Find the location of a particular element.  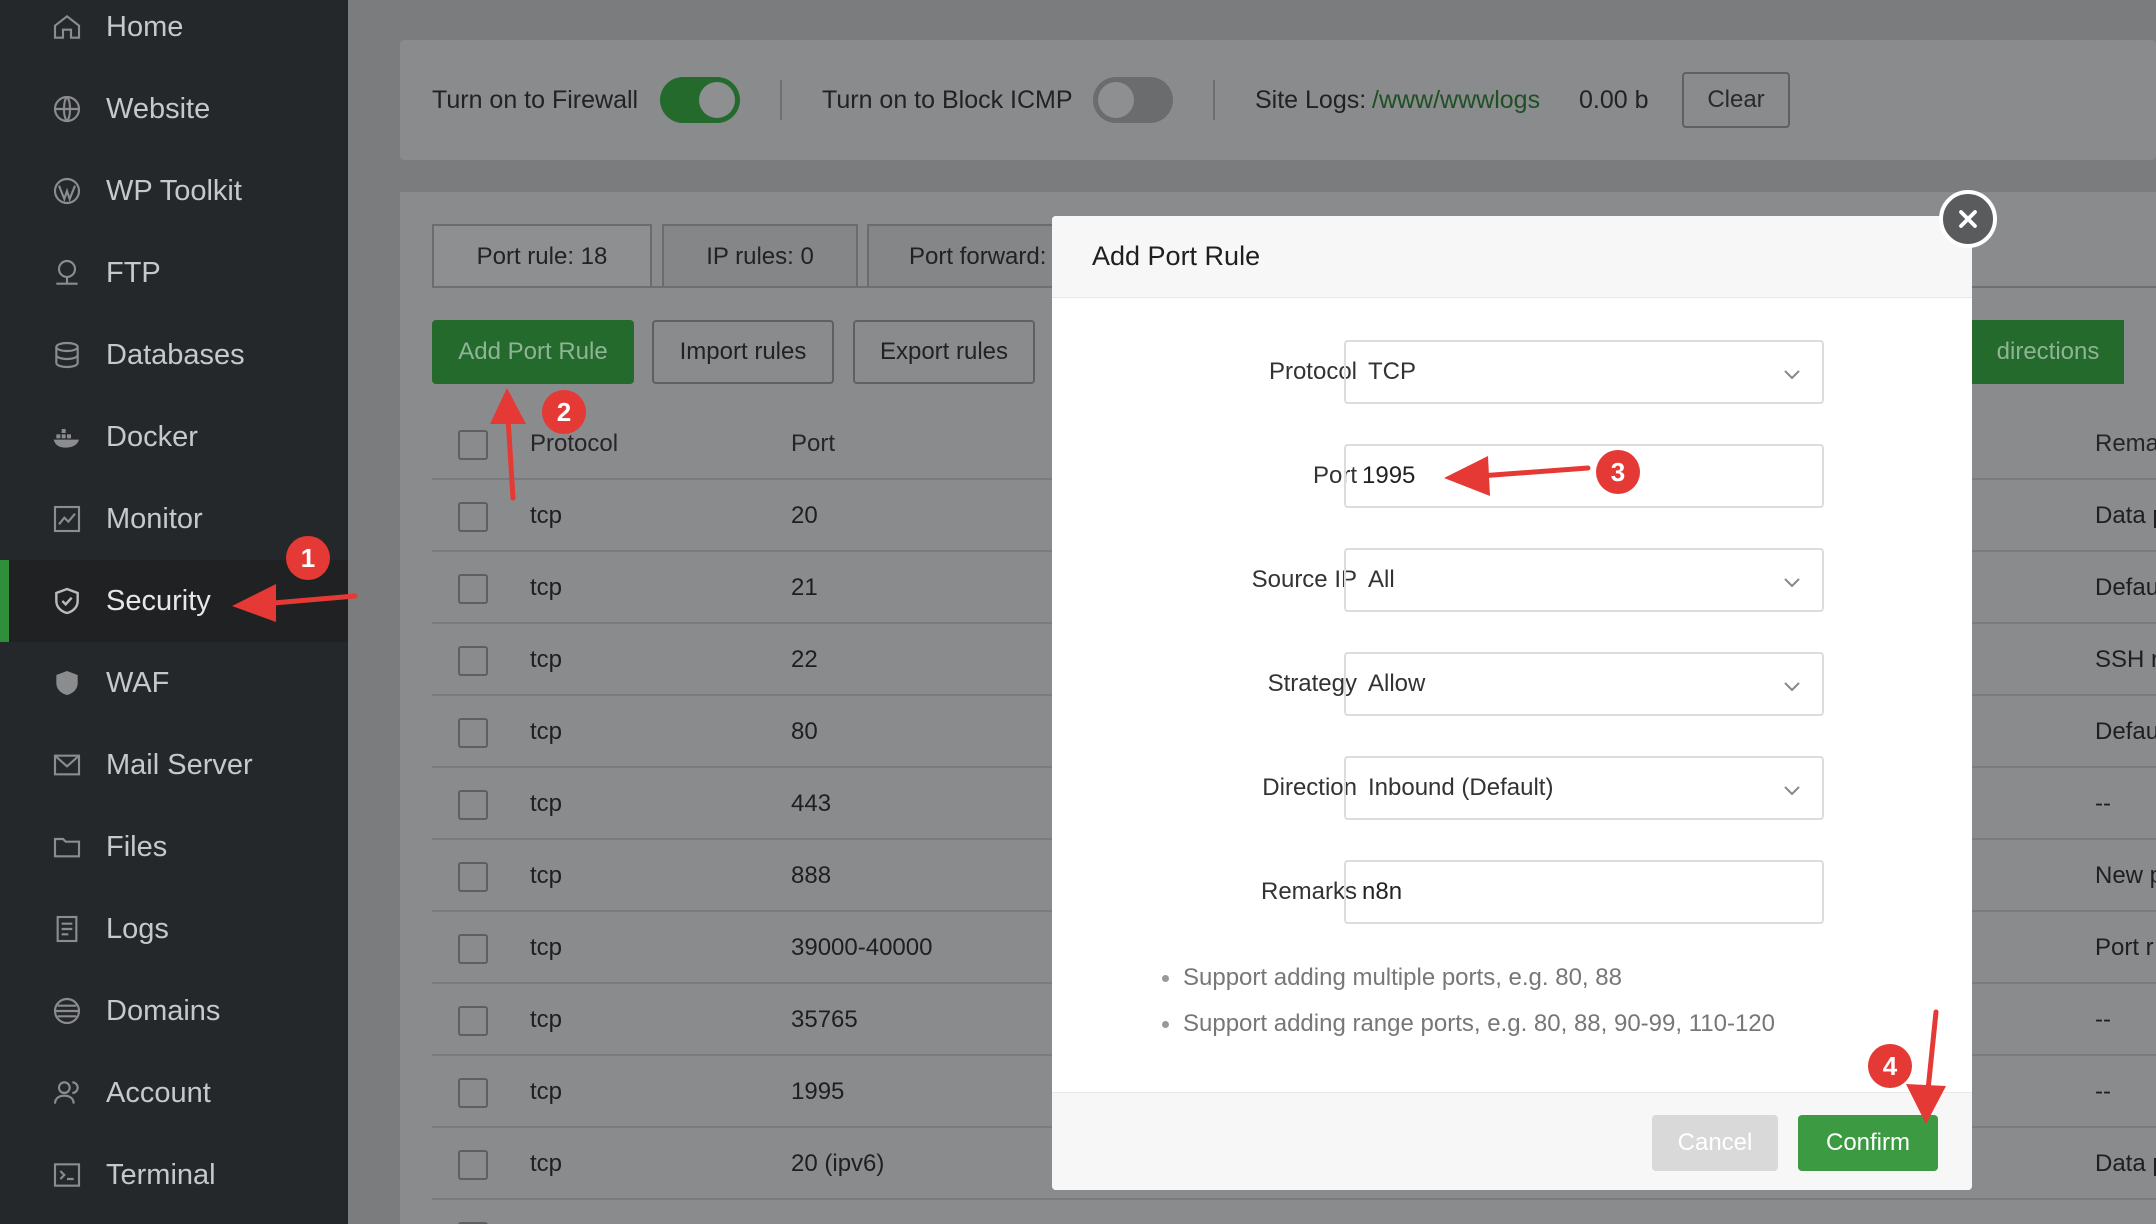

sidebar-item-terminal: Terminal is located at coordinates (174, 1175).